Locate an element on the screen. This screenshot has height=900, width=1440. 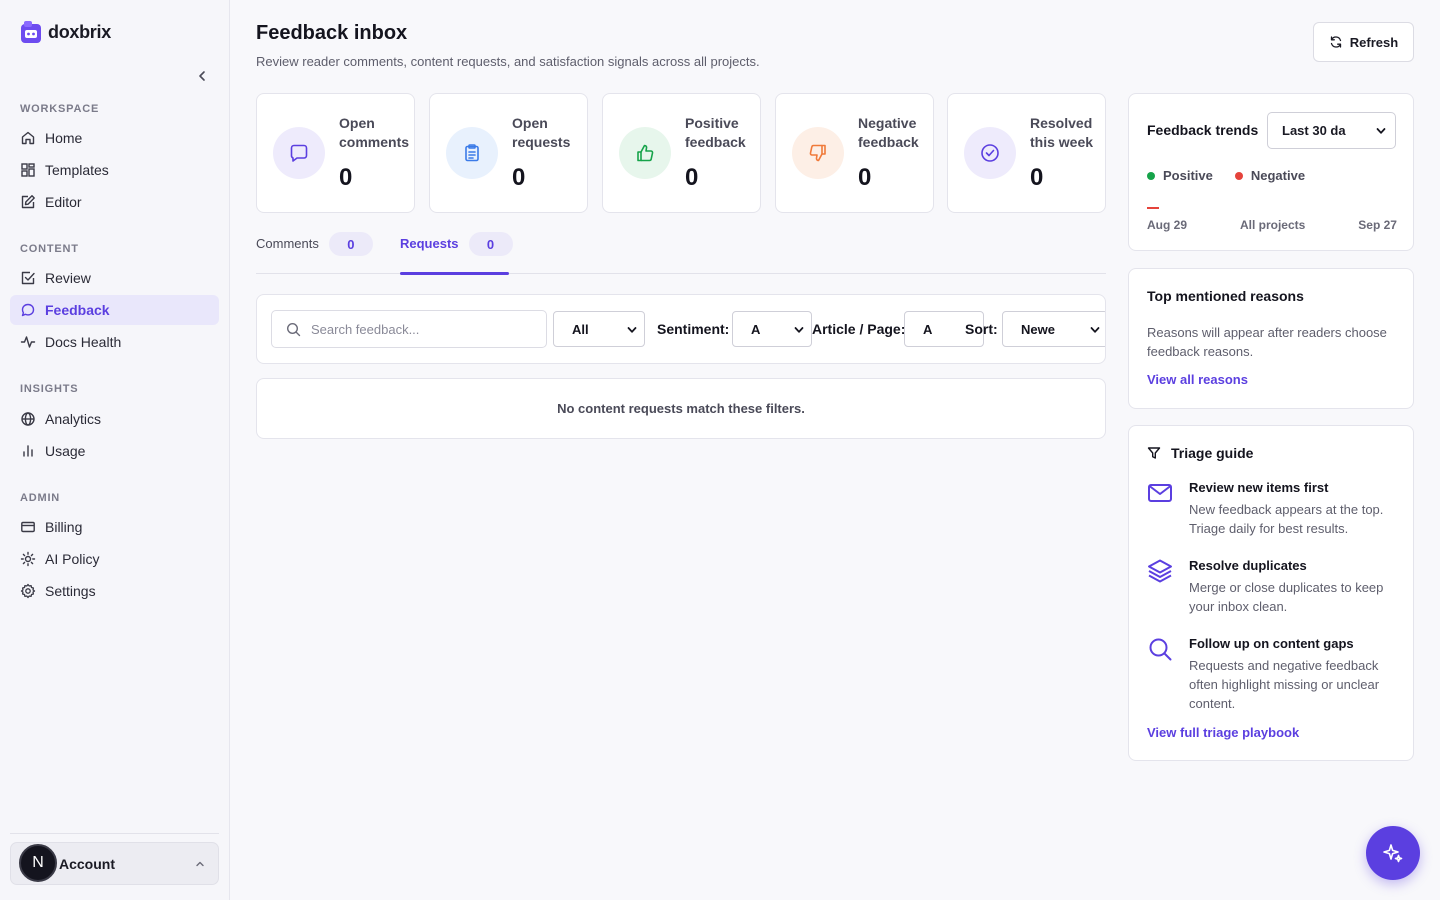
sidebar-item-editor: Editor is located at coordinates (114, 202).